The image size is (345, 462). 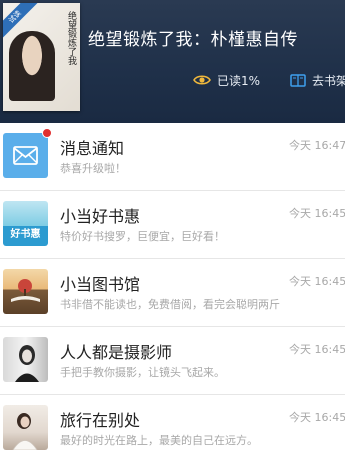 What do you see at coordinates (25, 234) in the screenshot?
I see `thumb-label: 好书惠` at bounding box center [25, 234].